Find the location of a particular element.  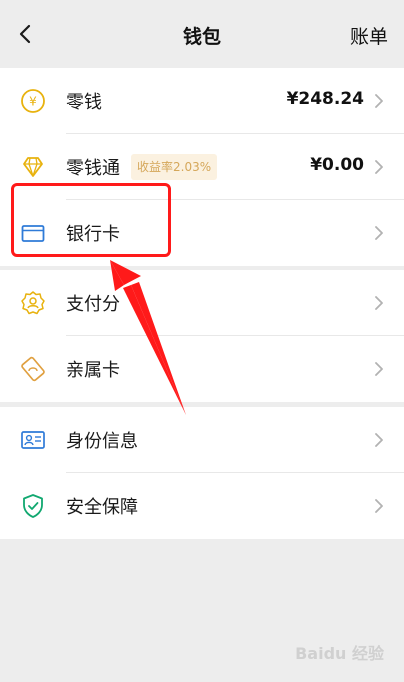

row-label: 零钱 is located at coordinates (84, 102).